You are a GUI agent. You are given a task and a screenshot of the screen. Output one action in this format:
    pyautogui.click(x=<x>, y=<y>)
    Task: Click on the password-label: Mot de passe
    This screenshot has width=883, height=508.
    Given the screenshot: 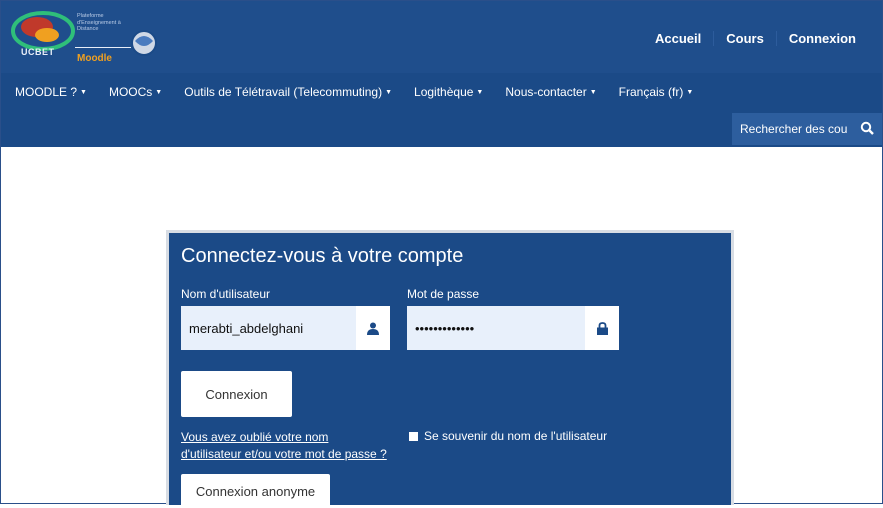 What is the action you would take?
    pyautogui.click(x=443, y=294)
    